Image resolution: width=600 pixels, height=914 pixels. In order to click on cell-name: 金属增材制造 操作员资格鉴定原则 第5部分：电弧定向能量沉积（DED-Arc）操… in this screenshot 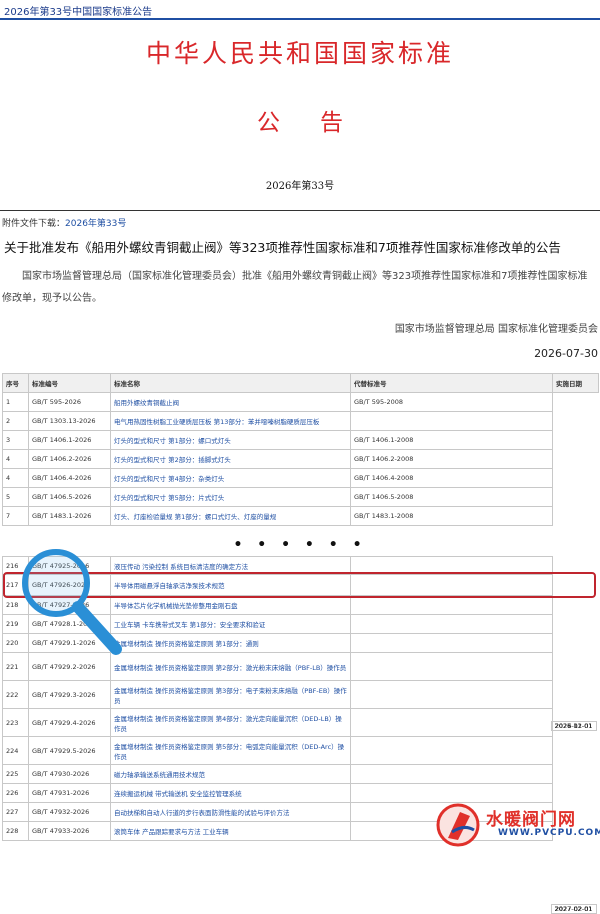, I will do `click(230, 750)`.